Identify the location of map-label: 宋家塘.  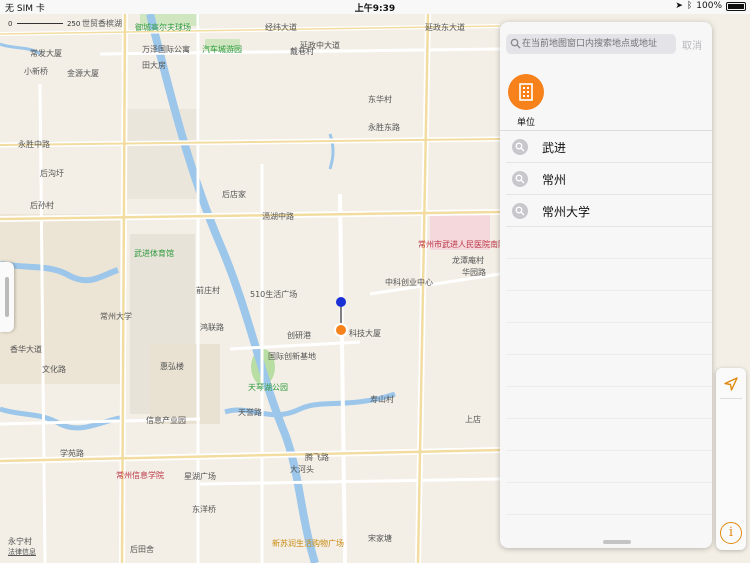
(380, 538).